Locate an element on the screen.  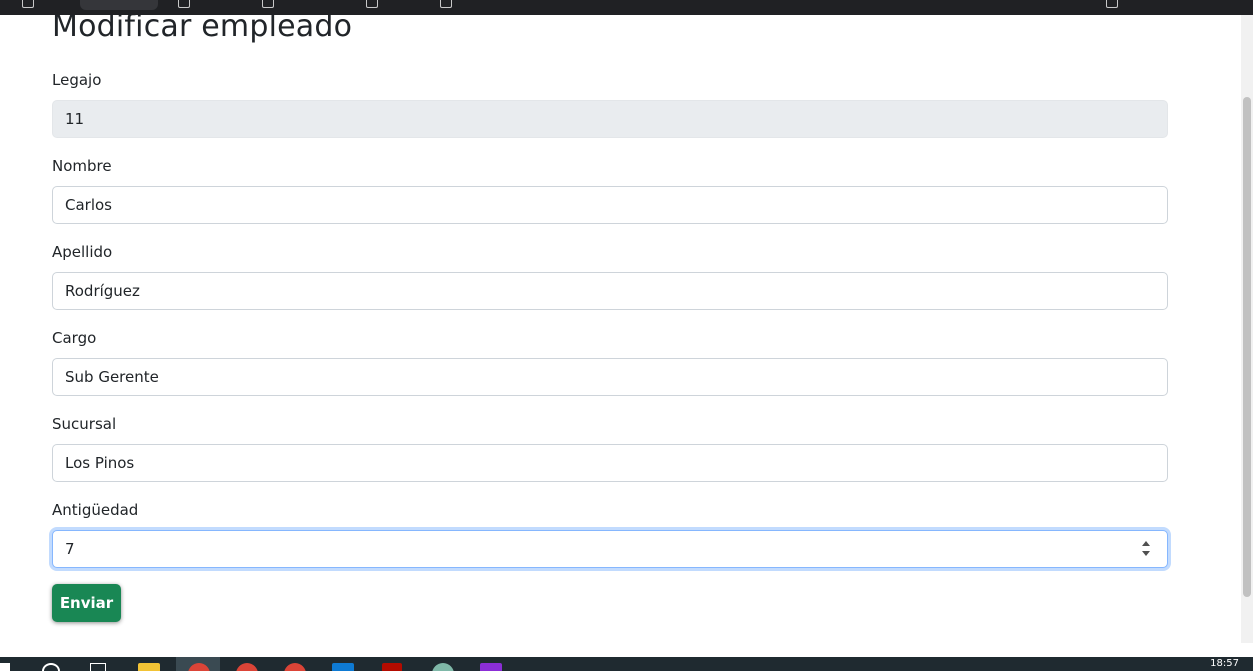
taskbar-clock: 18:57 is located at coordinates (1224, 663).